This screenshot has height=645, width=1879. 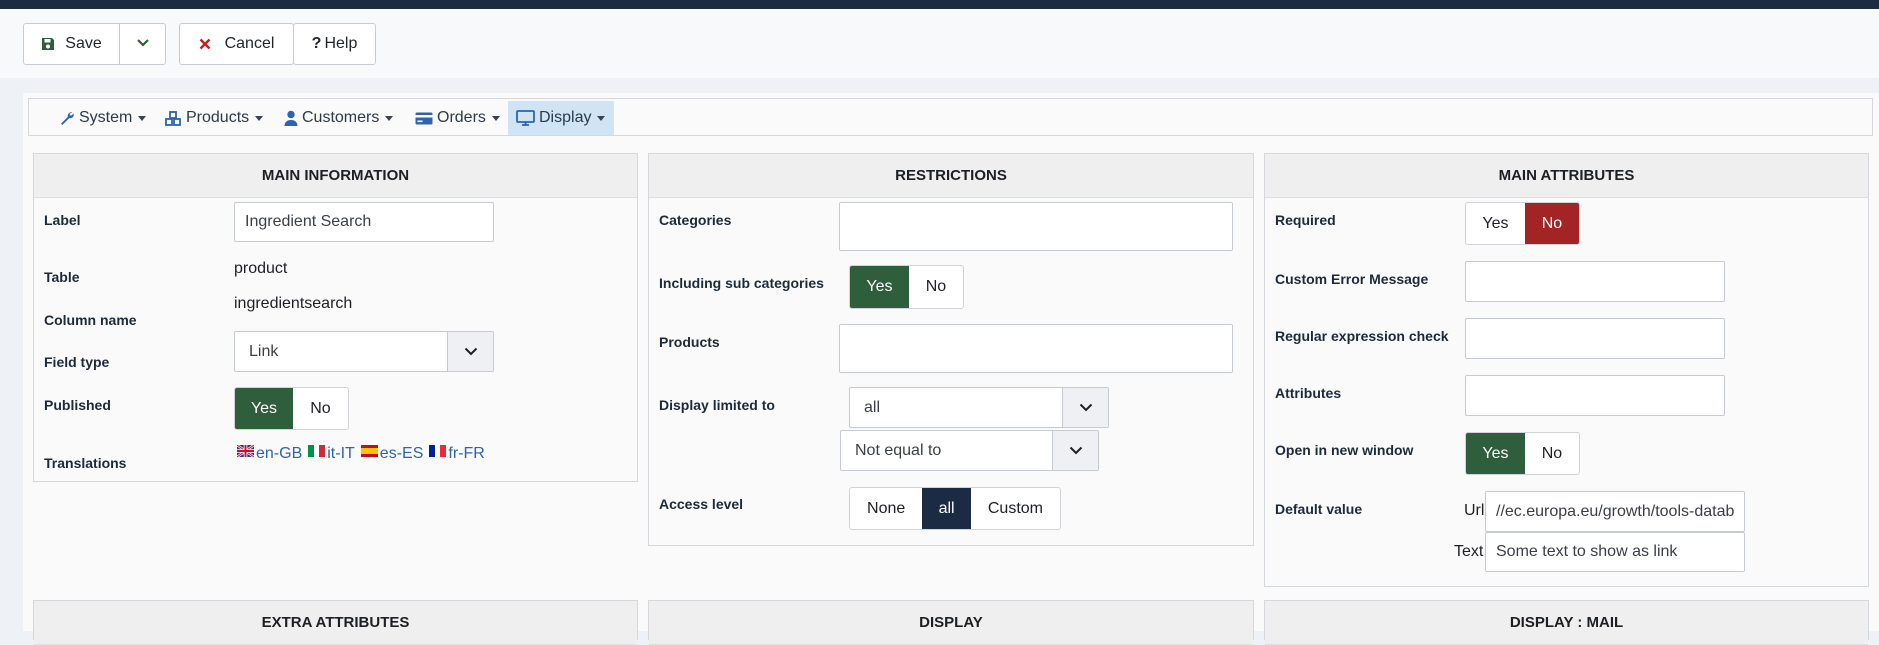 I want to click on custom-error-message-input, so click(x=1595, y=281).